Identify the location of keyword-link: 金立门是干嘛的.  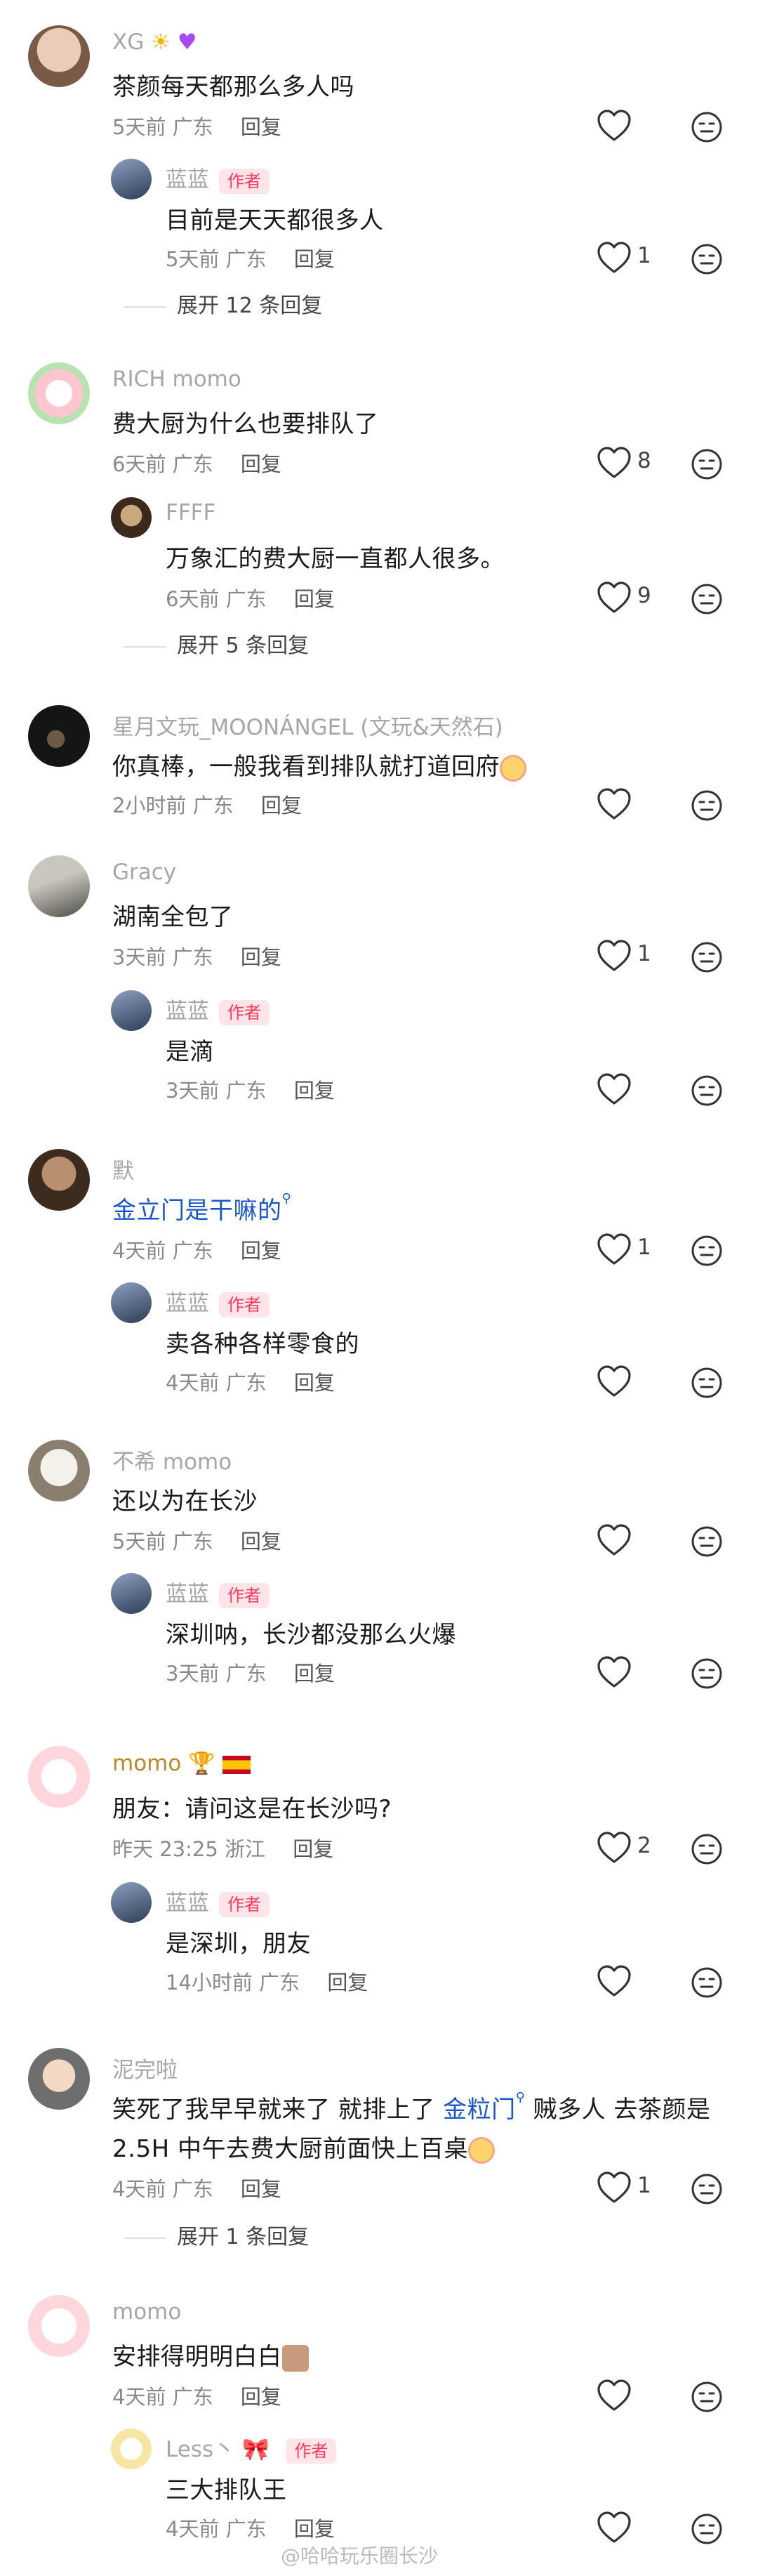
(197, 1211).